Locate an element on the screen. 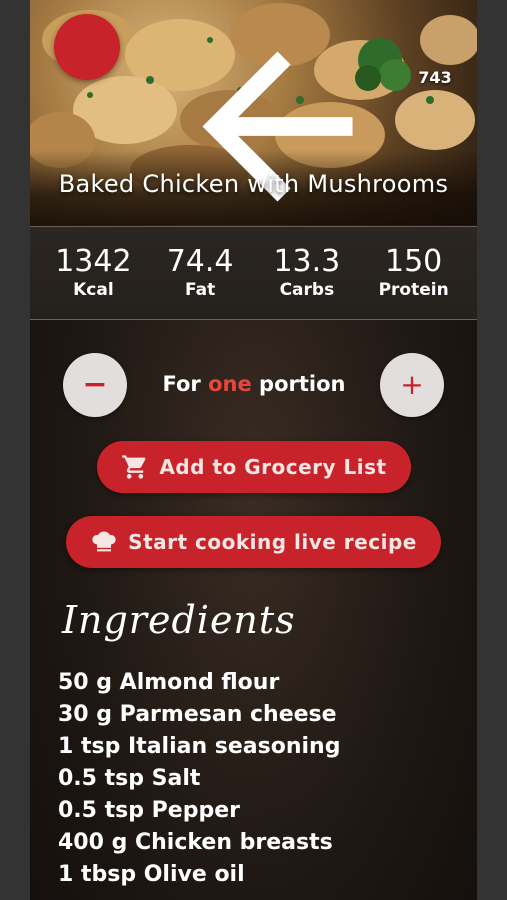  portion-label: For one portion is located at coordinates (254, 384).